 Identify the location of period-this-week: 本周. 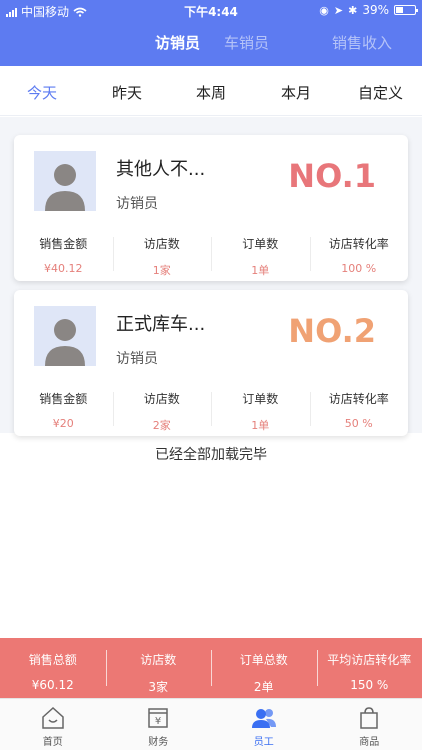
(211, 92).